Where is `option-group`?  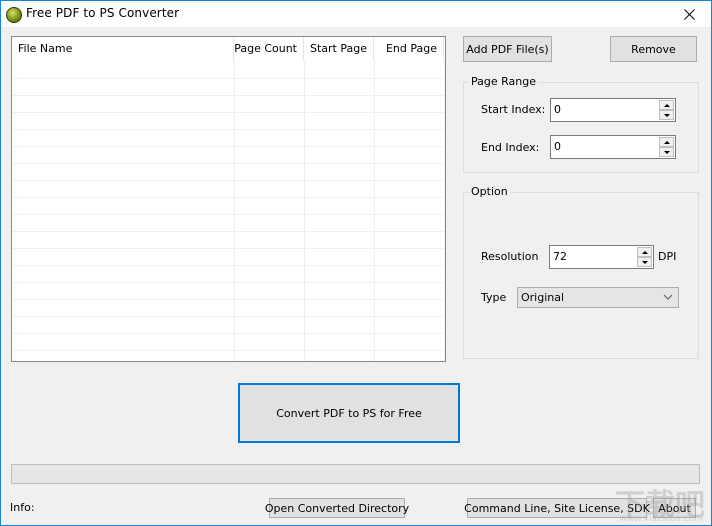
option-group is located at coordinates (581, 275).